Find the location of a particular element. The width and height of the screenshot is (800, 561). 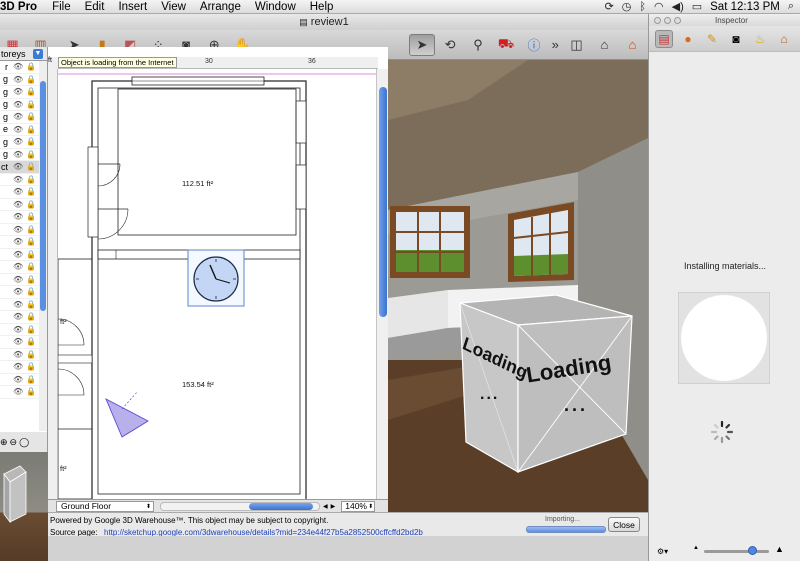

scroll-left-icon: ◀ is located at coordinates (325, 506).